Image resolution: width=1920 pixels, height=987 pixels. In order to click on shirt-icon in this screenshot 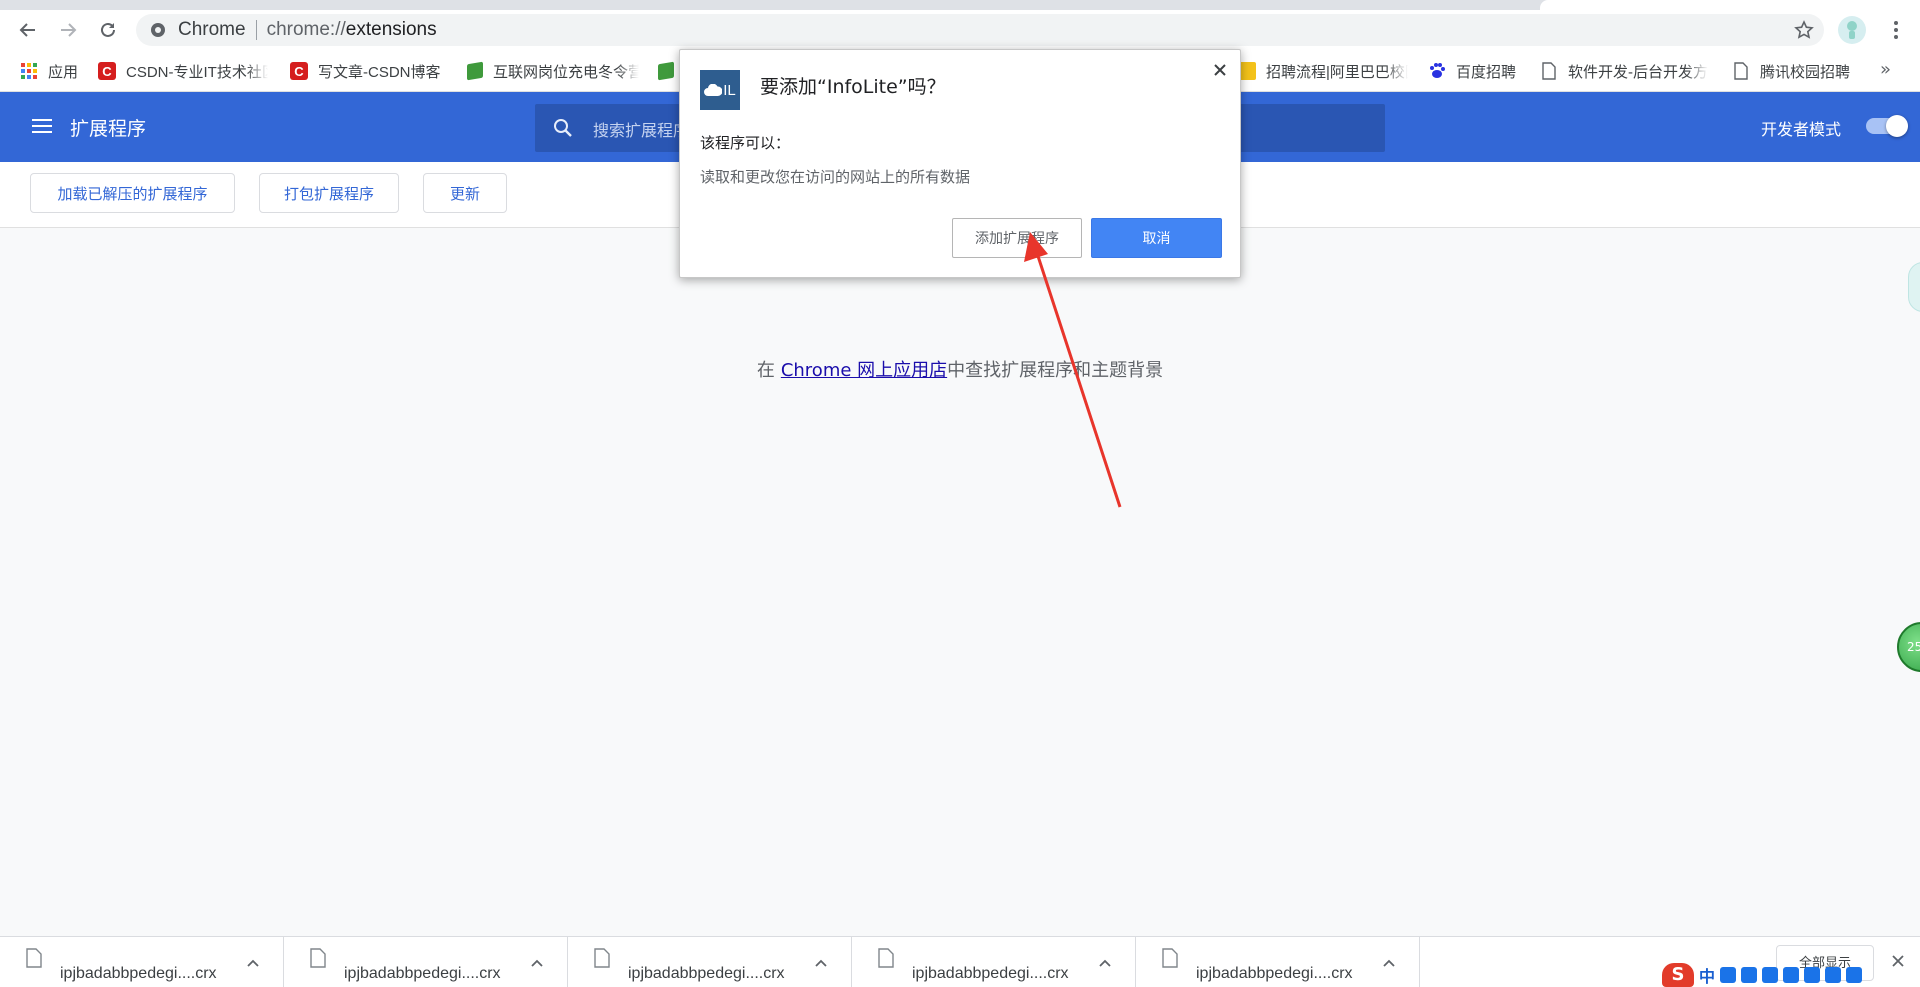, I will do `click(1833, 974)`.